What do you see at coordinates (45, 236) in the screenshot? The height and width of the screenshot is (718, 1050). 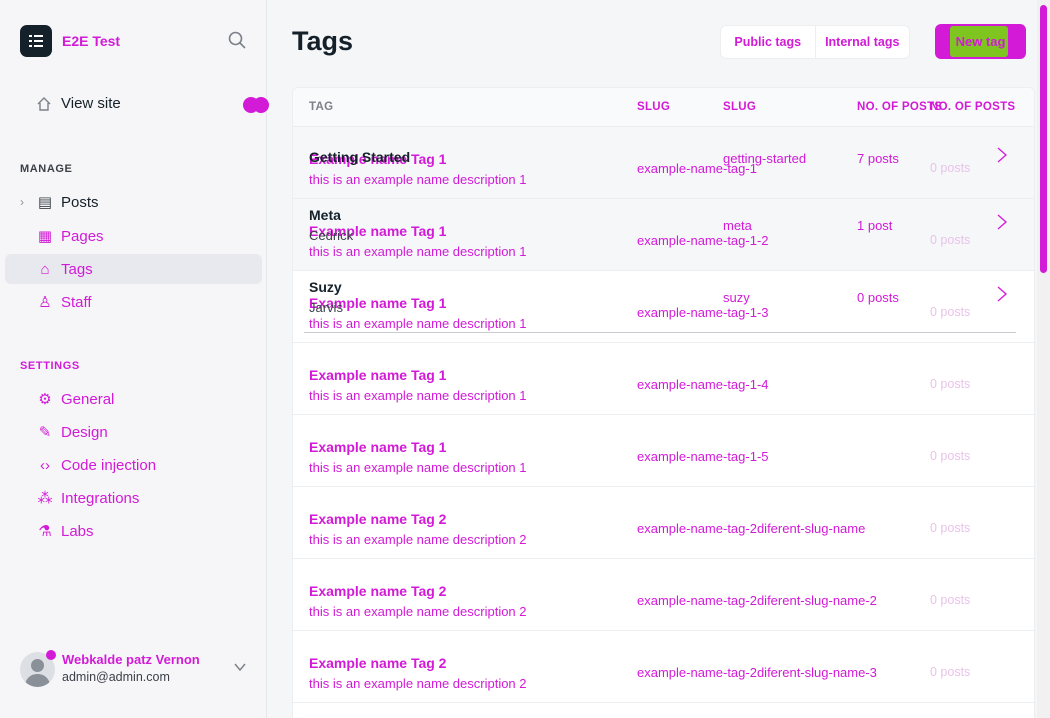 I see `pages-icon: ▦` at bounding box center [45, 236].